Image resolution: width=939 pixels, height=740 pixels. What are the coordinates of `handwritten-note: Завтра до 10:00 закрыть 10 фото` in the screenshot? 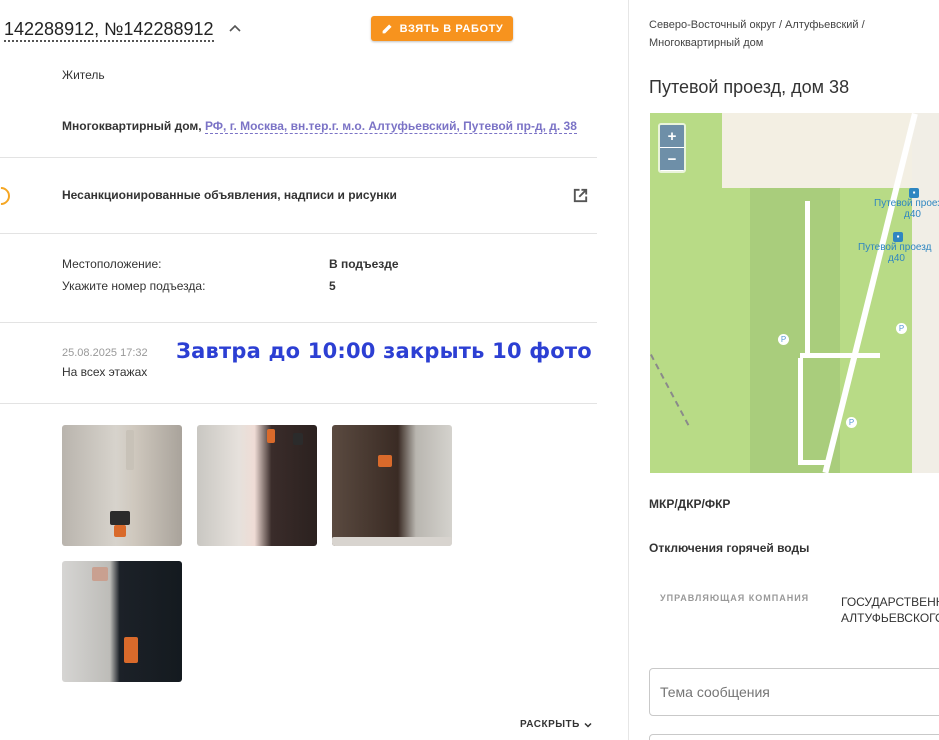 It's located at (384, 351).